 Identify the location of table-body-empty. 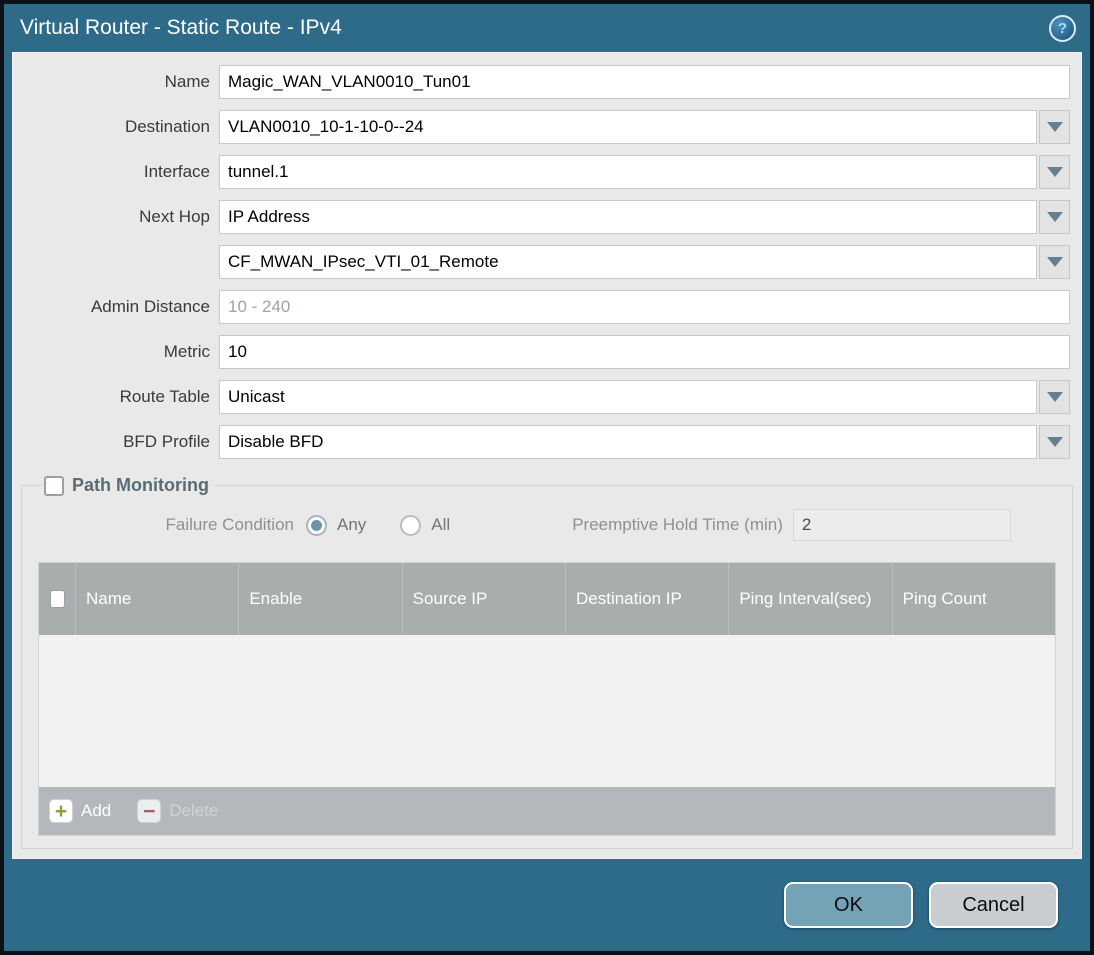
(547, 711).